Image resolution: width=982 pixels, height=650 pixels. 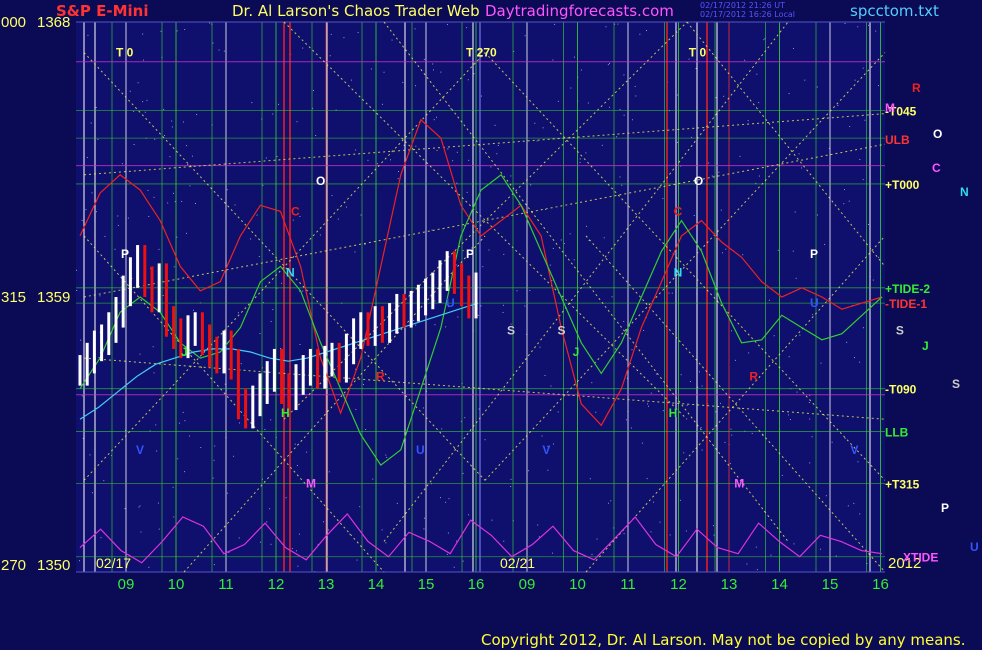 I want to click on level-label: -T090, so click(x=901, y=390).